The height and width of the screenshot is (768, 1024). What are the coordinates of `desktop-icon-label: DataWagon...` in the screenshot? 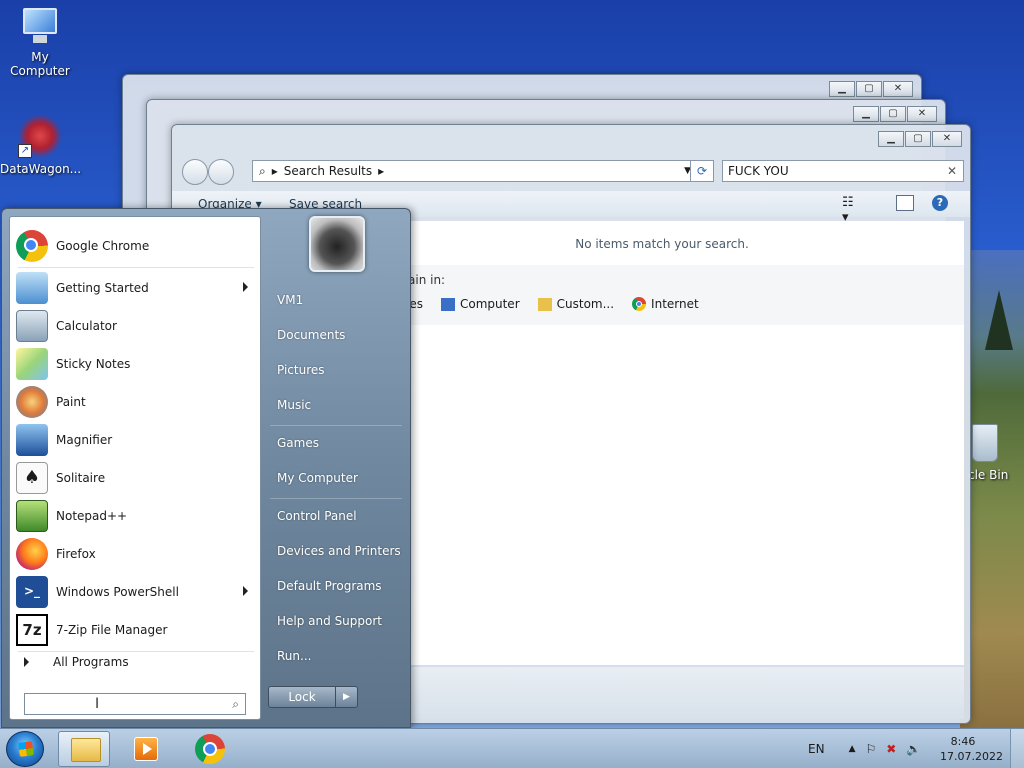 It's located at (41, 169).